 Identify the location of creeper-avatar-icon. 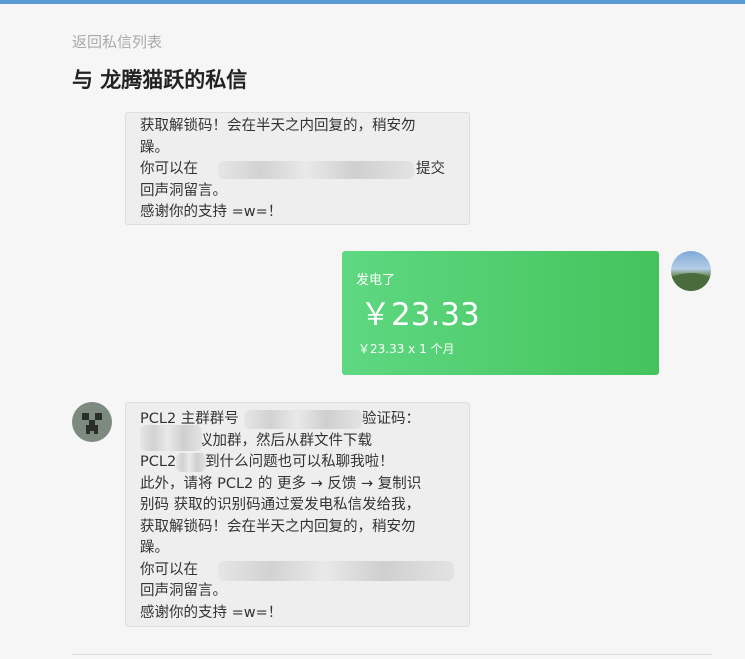
(92, 422).